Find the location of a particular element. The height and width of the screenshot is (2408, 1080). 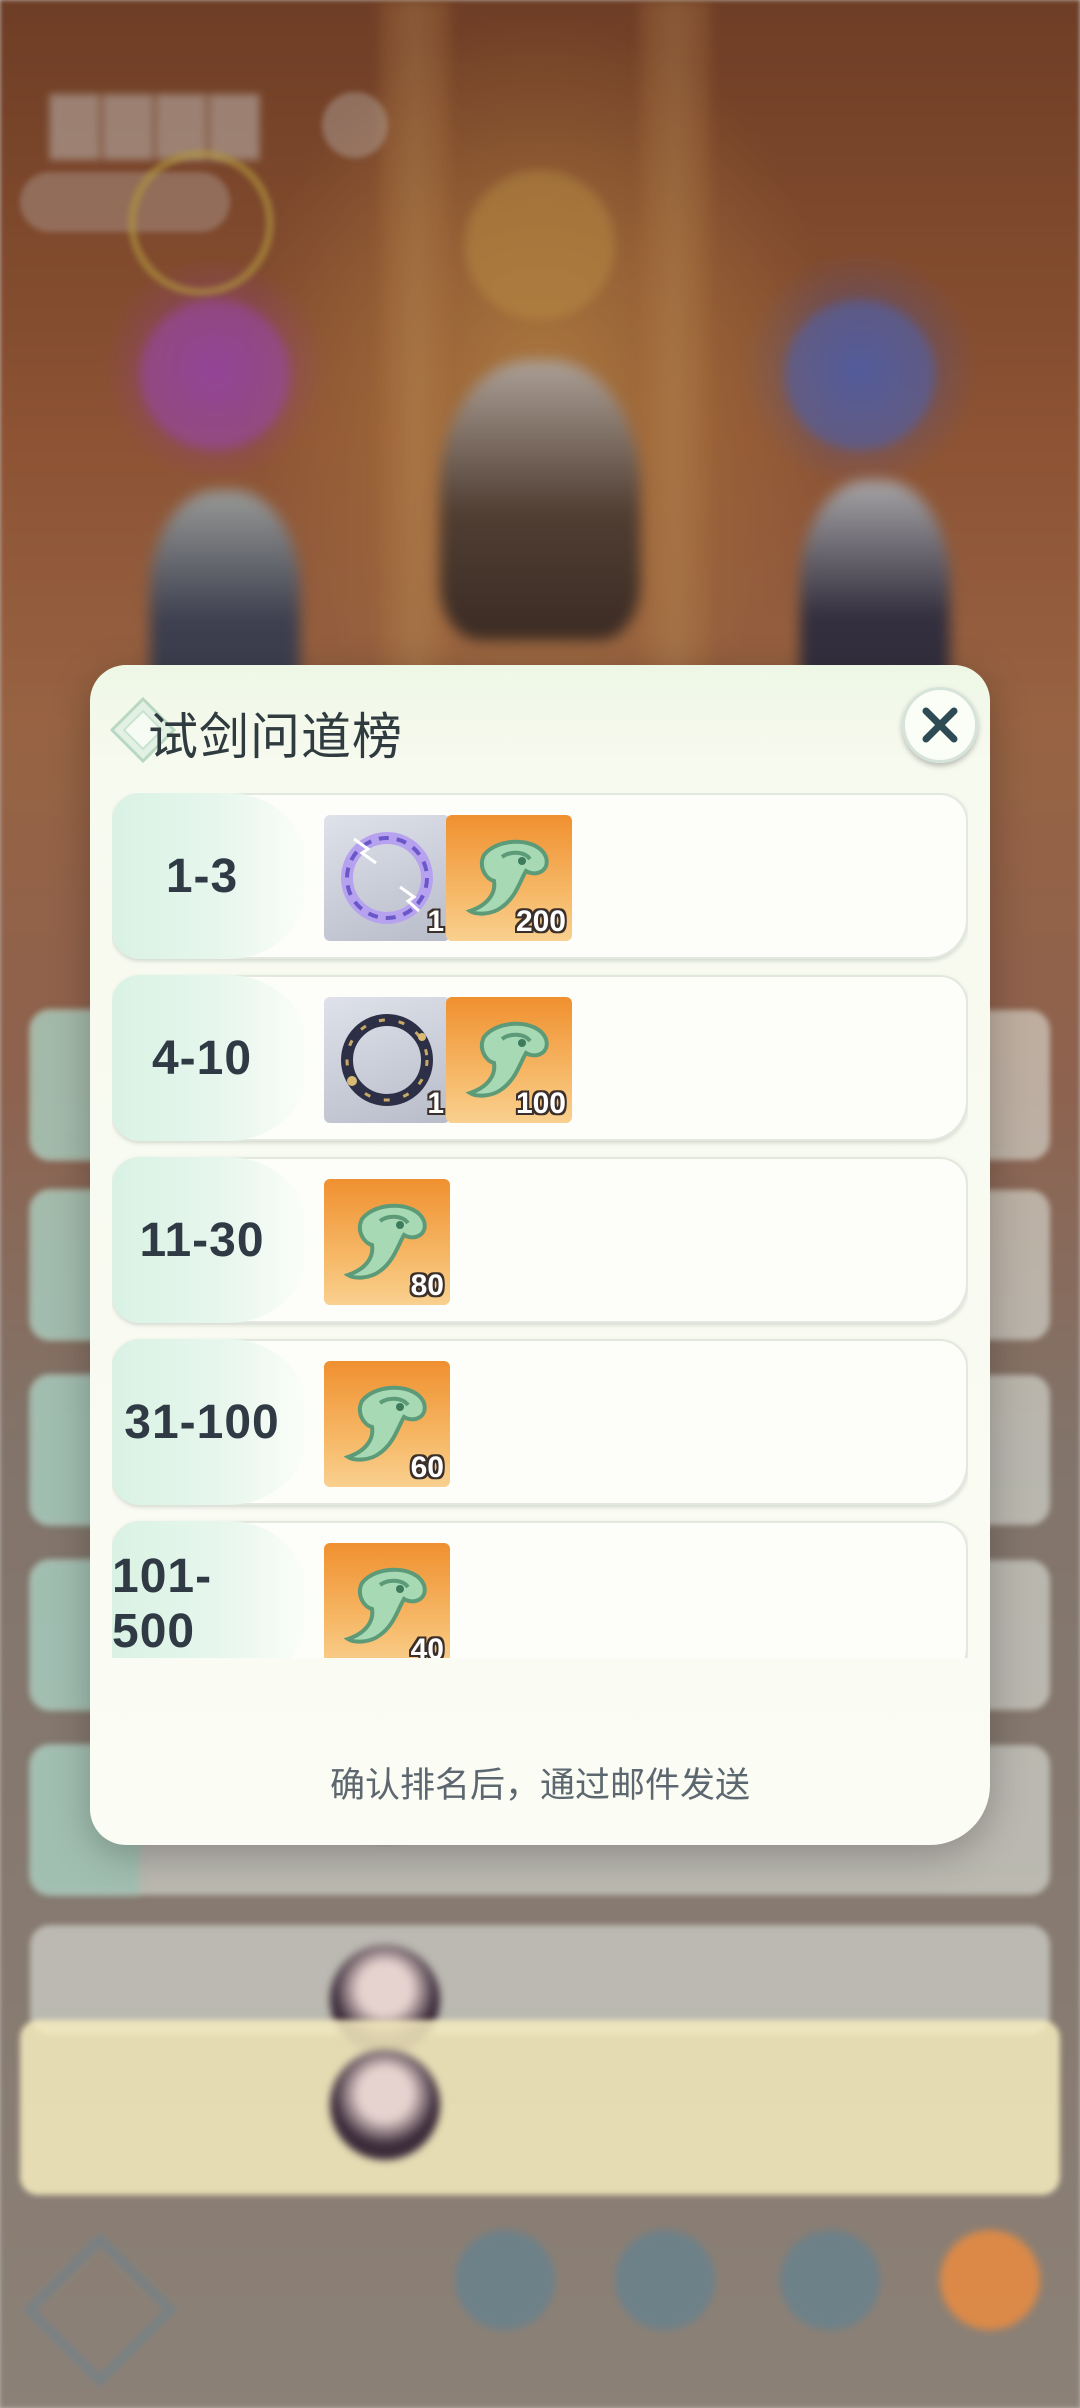

background-avatar is located at coordinates (385, 2105).